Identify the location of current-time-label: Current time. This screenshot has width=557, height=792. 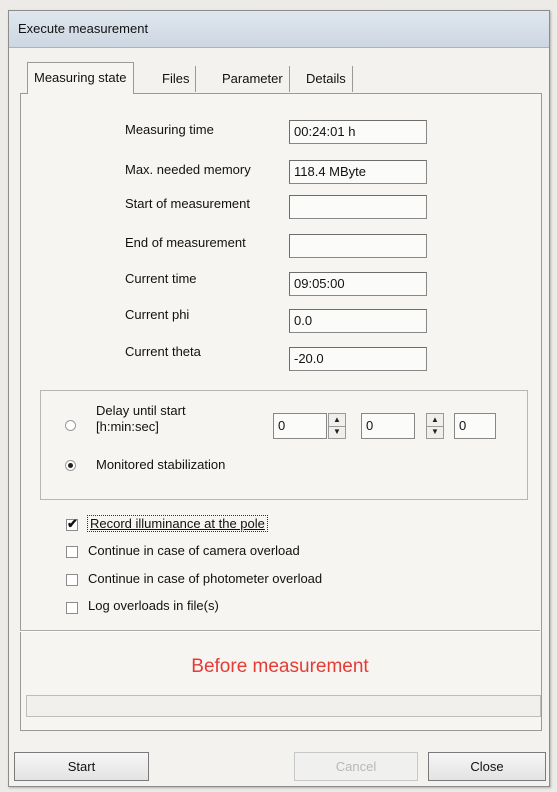
(161, 278).